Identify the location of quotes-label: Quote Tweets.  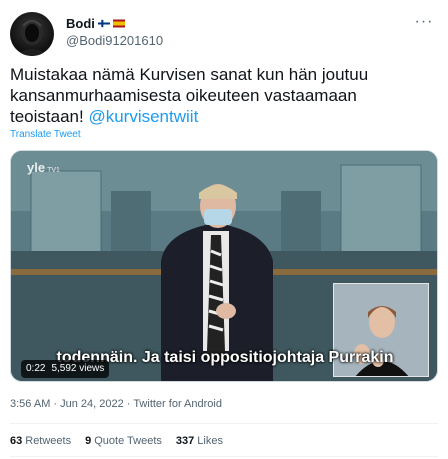
(128, 441).